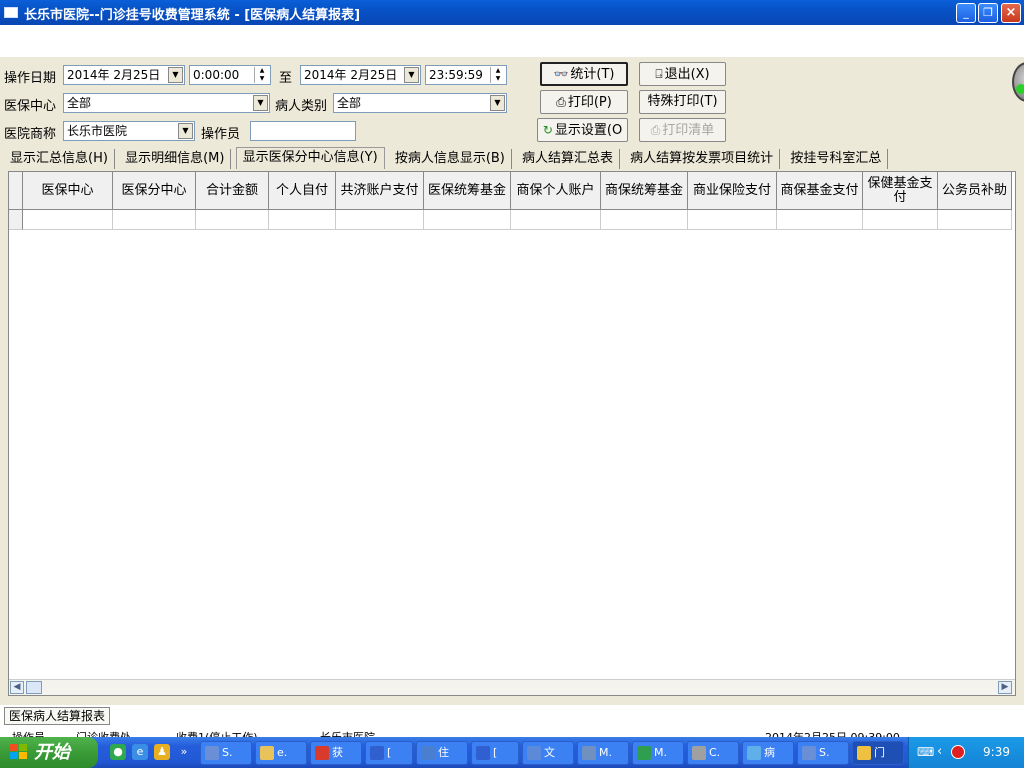  I want to click on menu-strip, so click(512, 41).